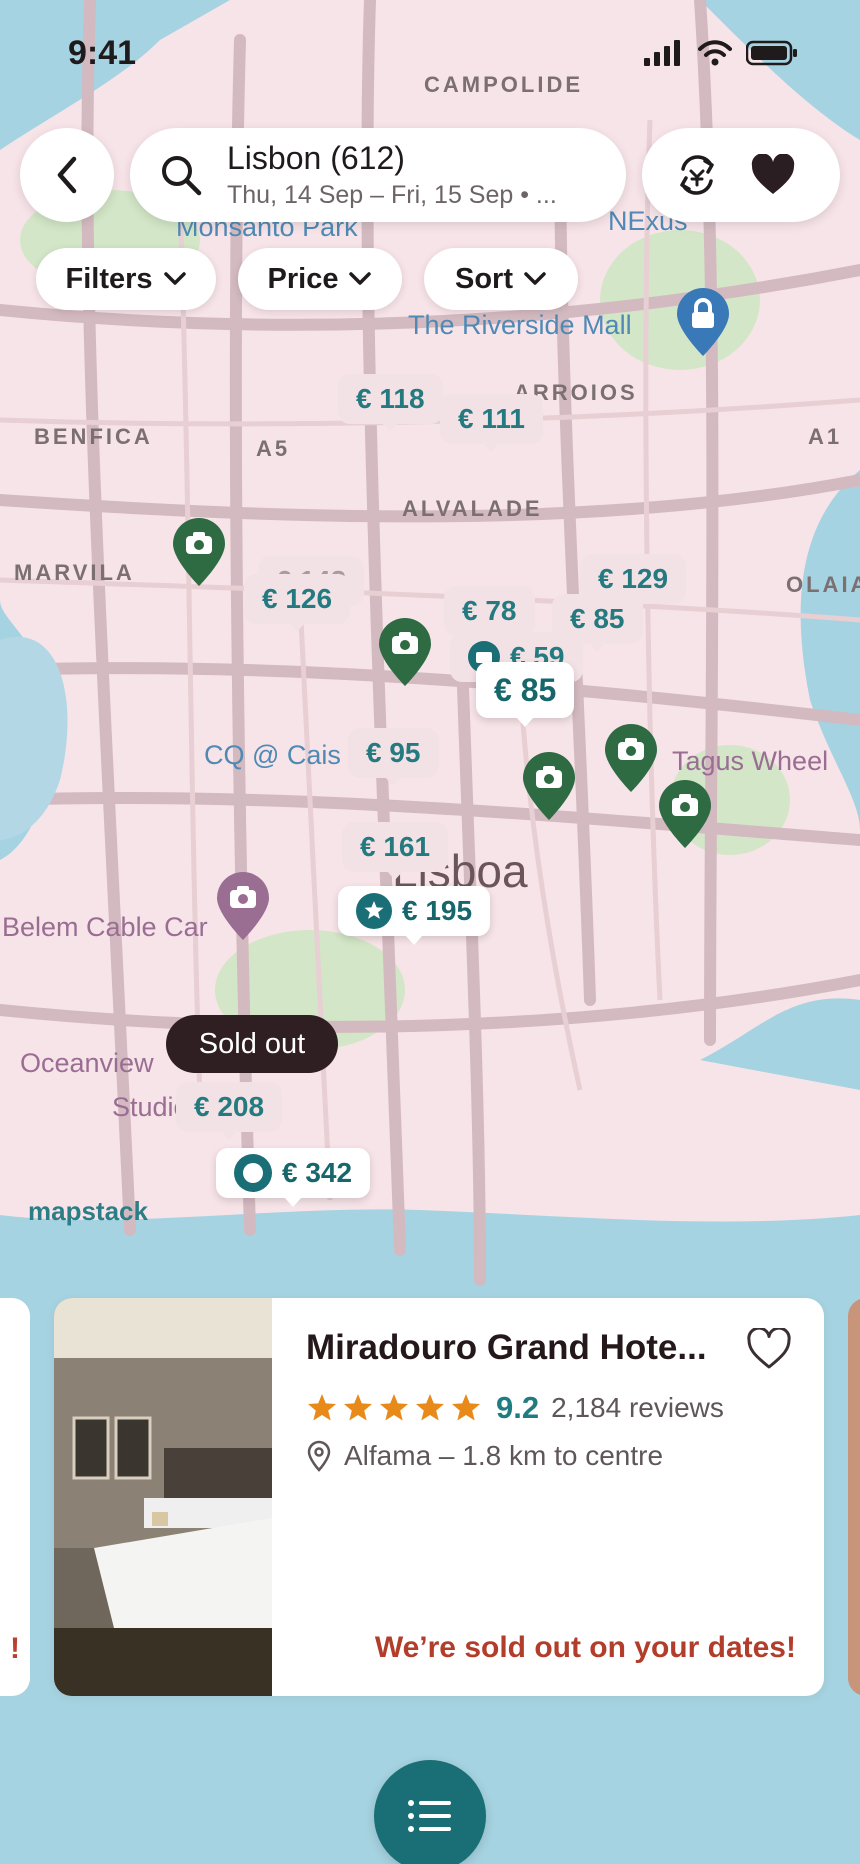 The height and width of the screenshot is (1864, 860). Describe the element at coordinates (102, 53) in the screenshot. I see `status-time: 9:41` at that location.